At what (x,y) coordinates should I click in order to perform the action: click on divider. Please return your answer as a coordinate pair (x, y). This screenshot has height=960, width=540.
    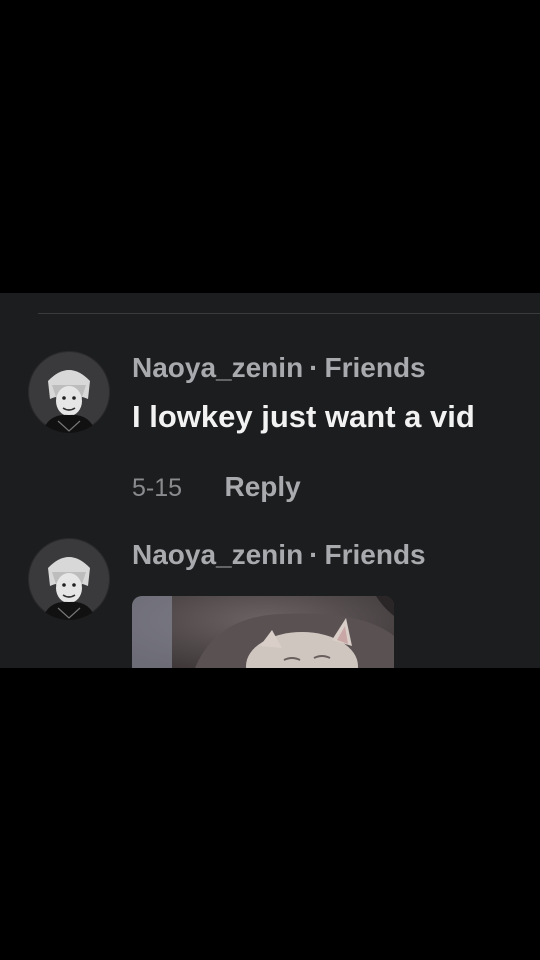
    Looking at the image, I should click on (289, 313).